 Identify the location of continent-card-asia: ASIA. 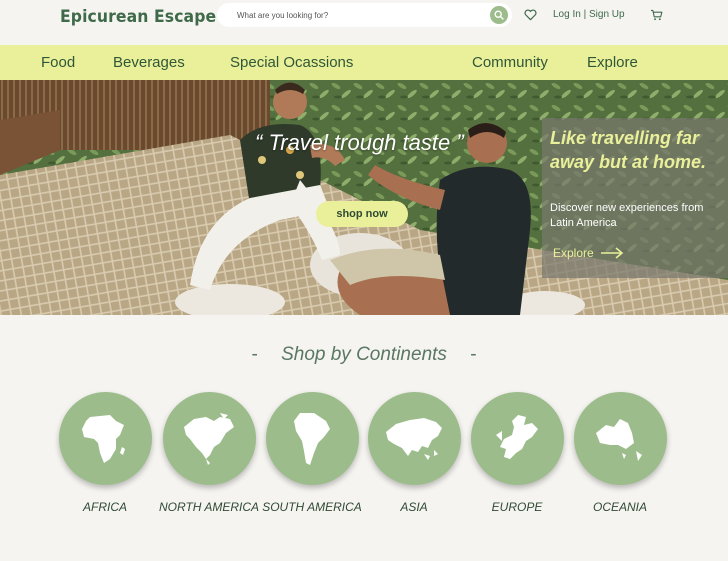
(414, 453).